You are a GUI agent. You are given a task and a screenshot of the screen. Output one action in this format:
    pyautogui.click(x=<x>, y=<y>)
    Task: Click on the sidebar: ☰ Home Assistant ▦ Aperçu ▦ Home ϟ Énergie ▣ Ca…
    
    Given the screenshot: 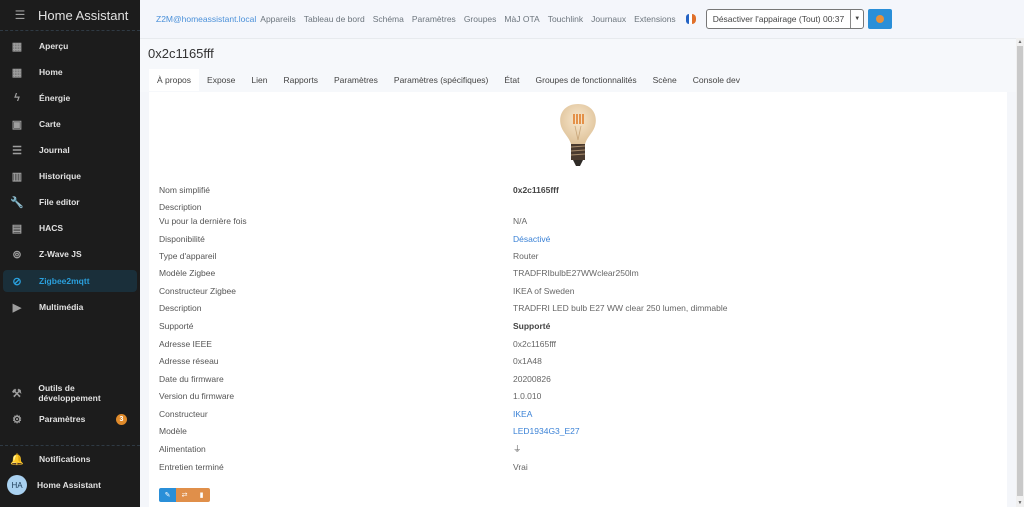 What is the action you would take?
    pyautogui.click(x=70, y=253)
    